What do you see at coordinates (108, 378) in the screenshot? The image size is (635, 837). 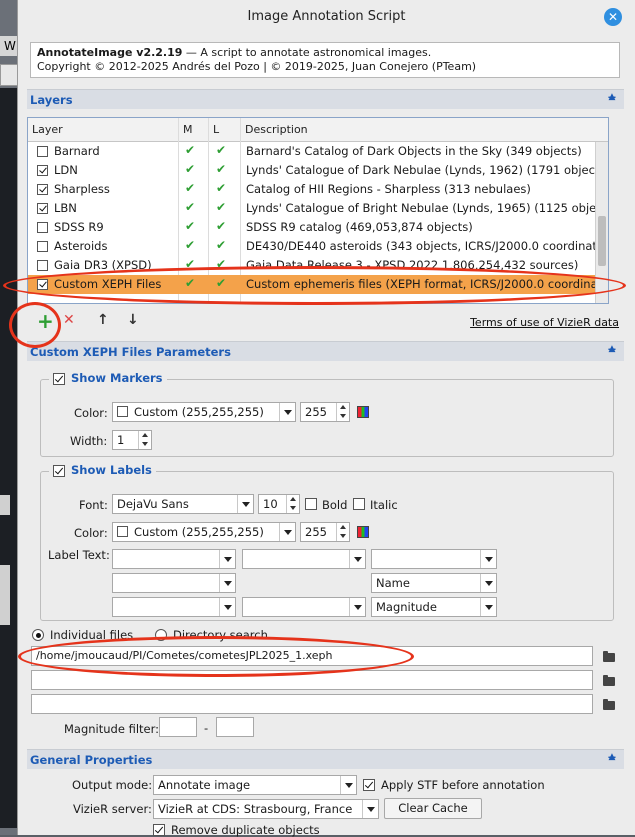 I see `show-markers-header: Show Markers` at bounding box center [108, 378].